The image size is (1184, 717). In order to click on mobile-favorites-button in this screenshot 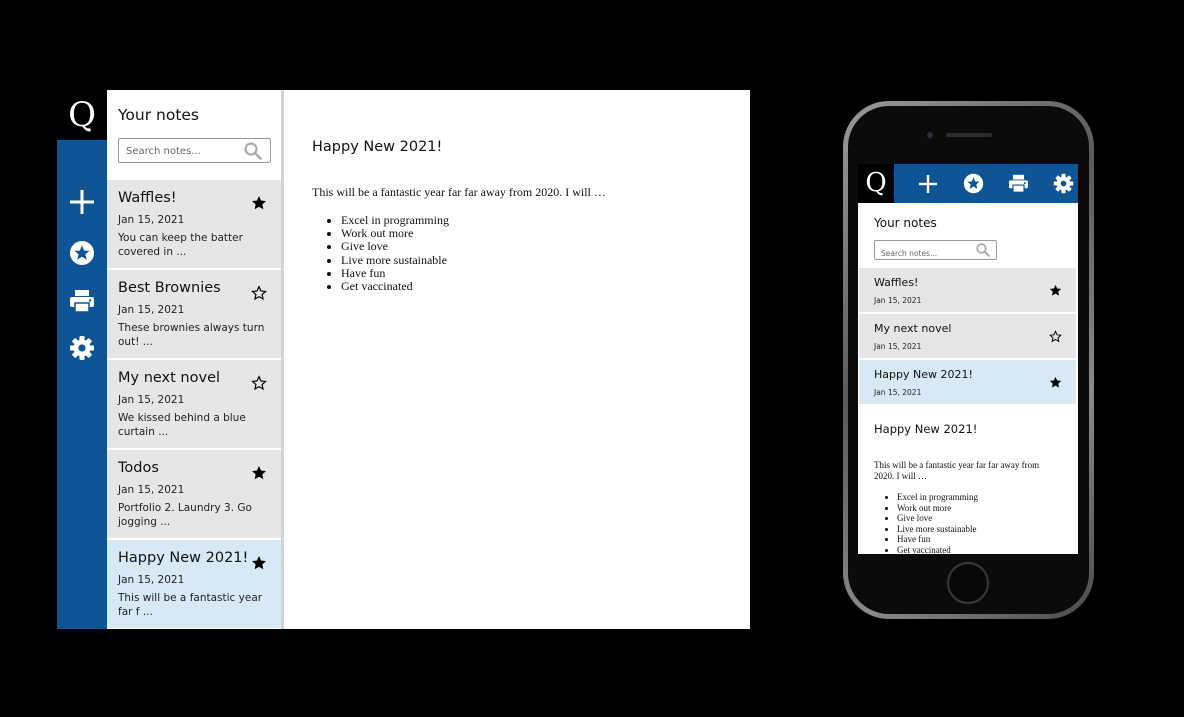, I will do `click(973, 183)`.